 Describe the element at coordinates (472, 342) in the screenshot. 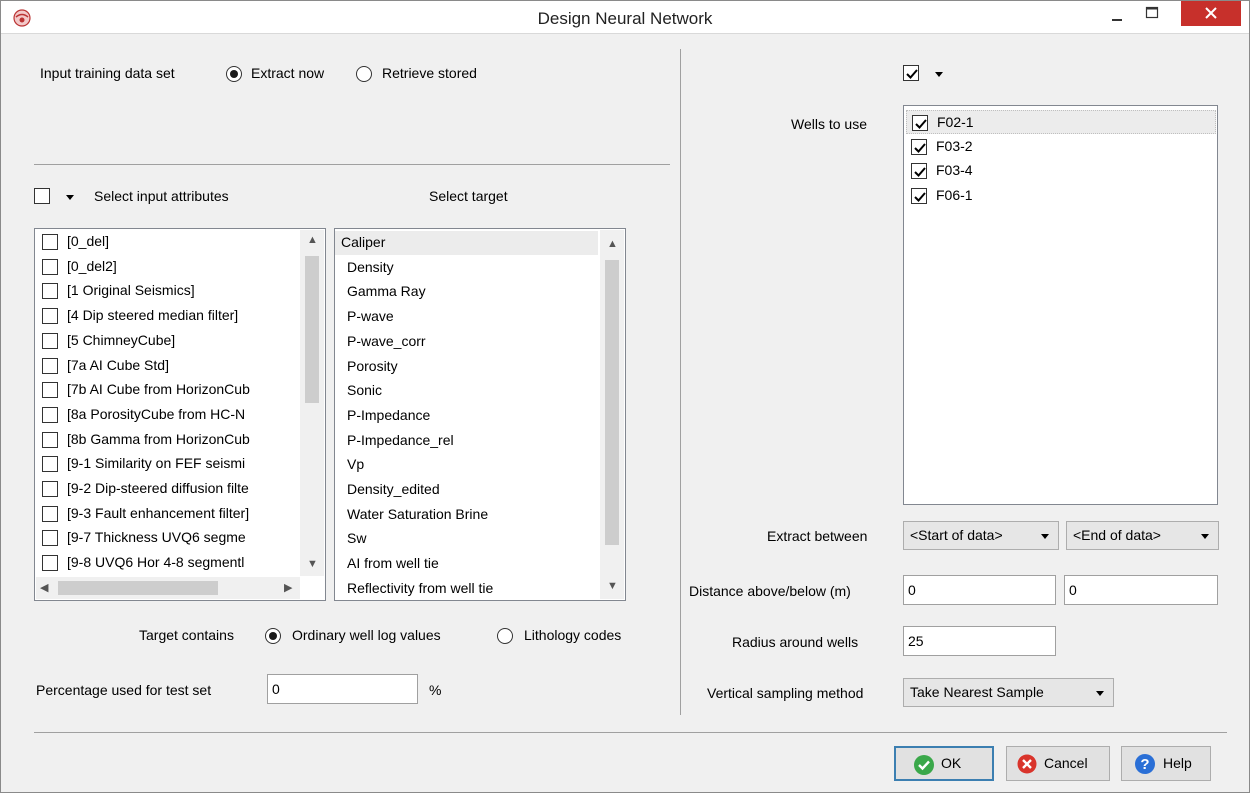

I see `target-list-item: P-wave_corr` at that location.